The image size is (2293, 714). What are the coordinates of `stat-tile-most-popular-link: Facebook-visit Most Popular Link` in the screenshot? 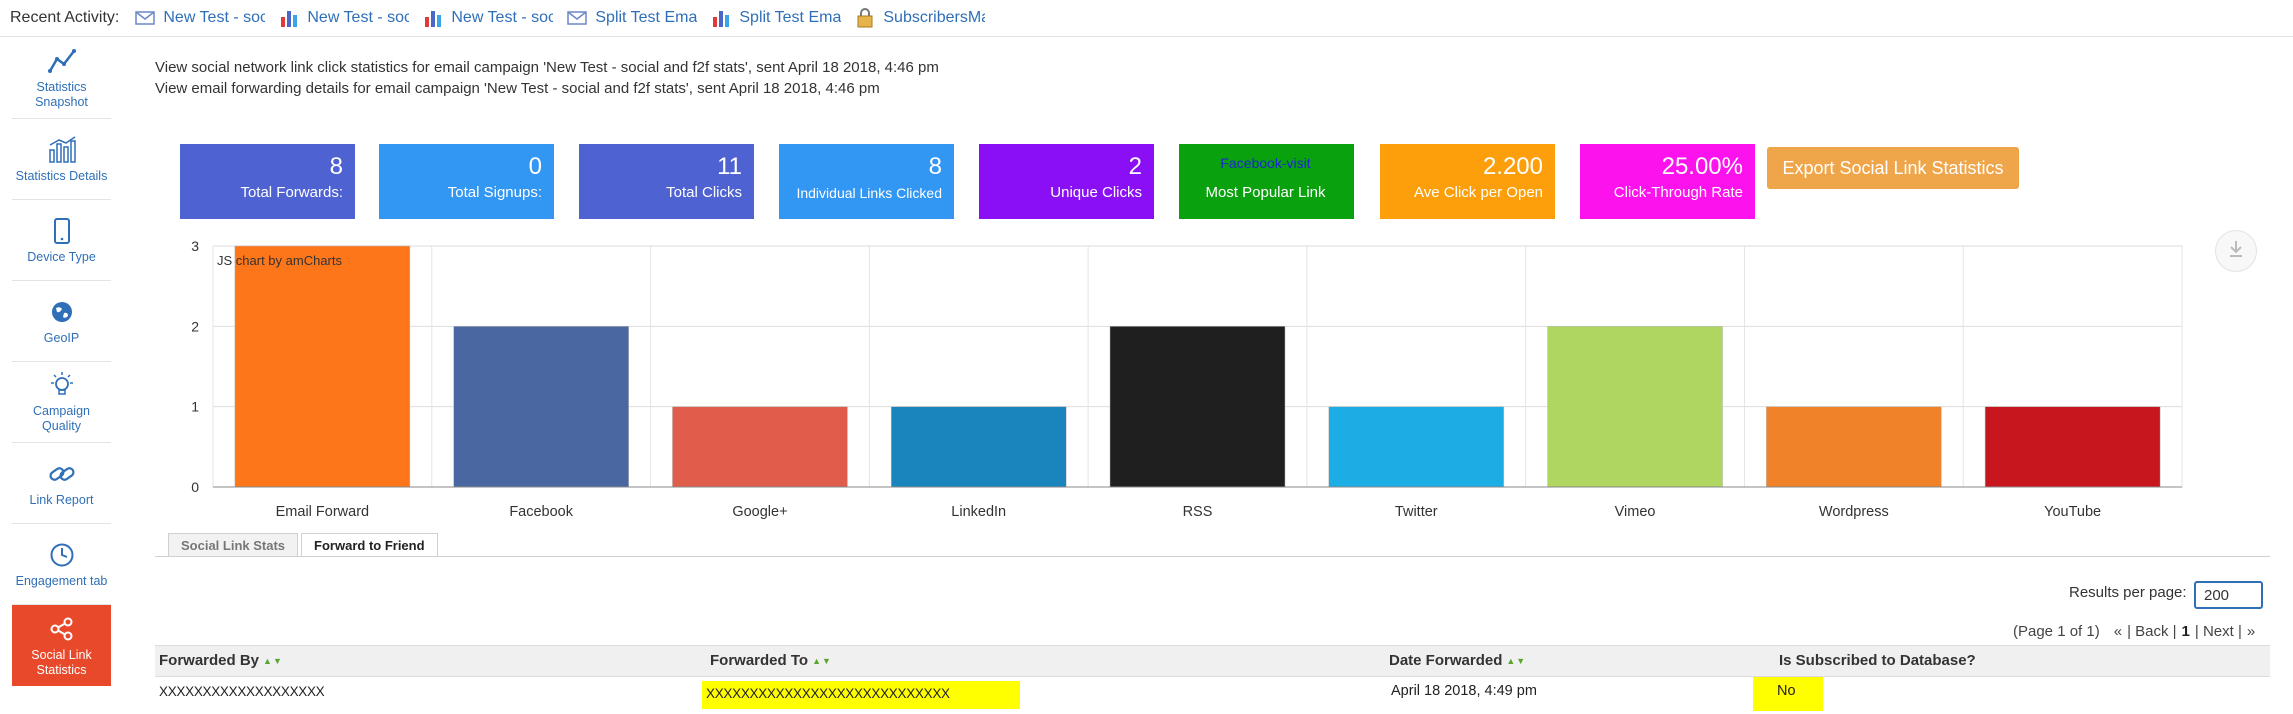 It's located at (1266, 181).